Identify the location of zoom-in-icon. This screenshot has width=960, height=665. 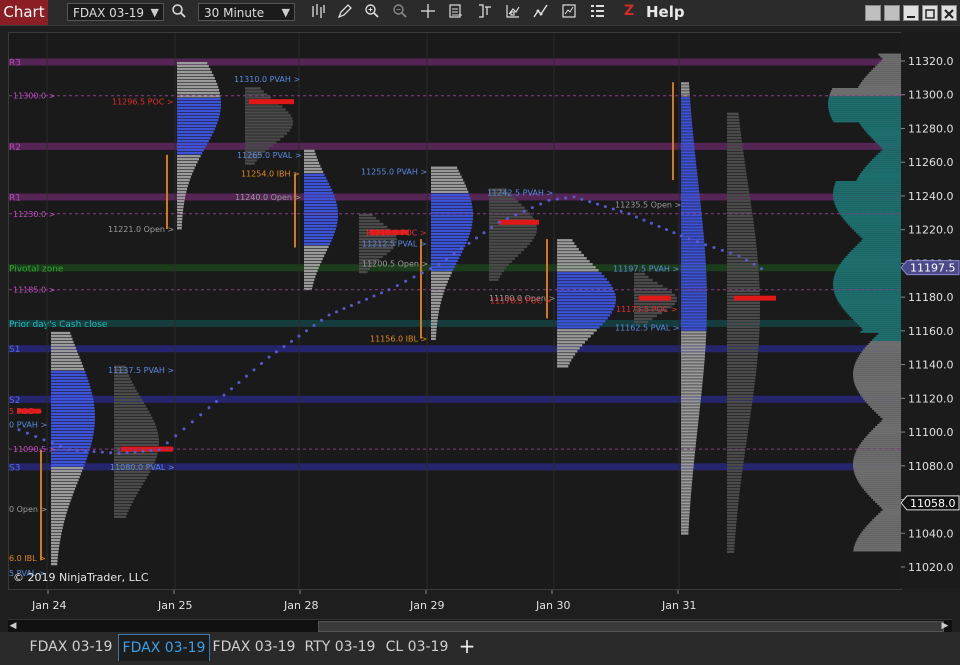
(372, 12).